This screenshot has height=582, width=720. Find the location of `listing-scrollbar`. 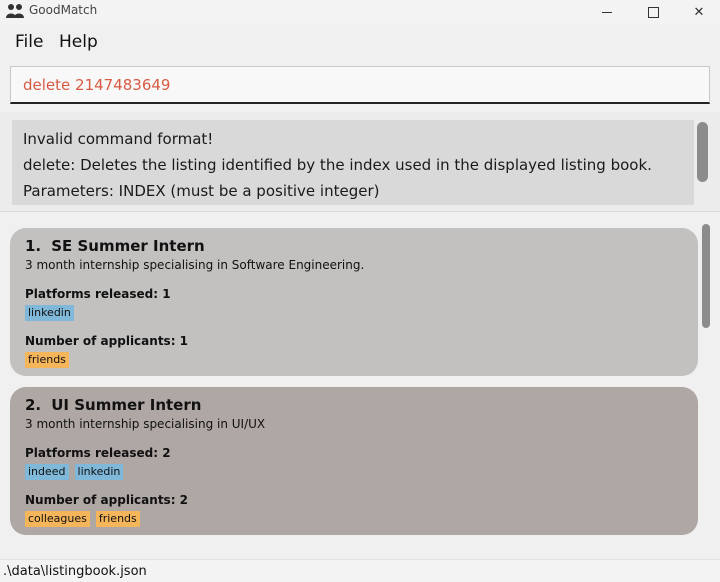

listing-scrollbar is located at coordinates (706, 276).